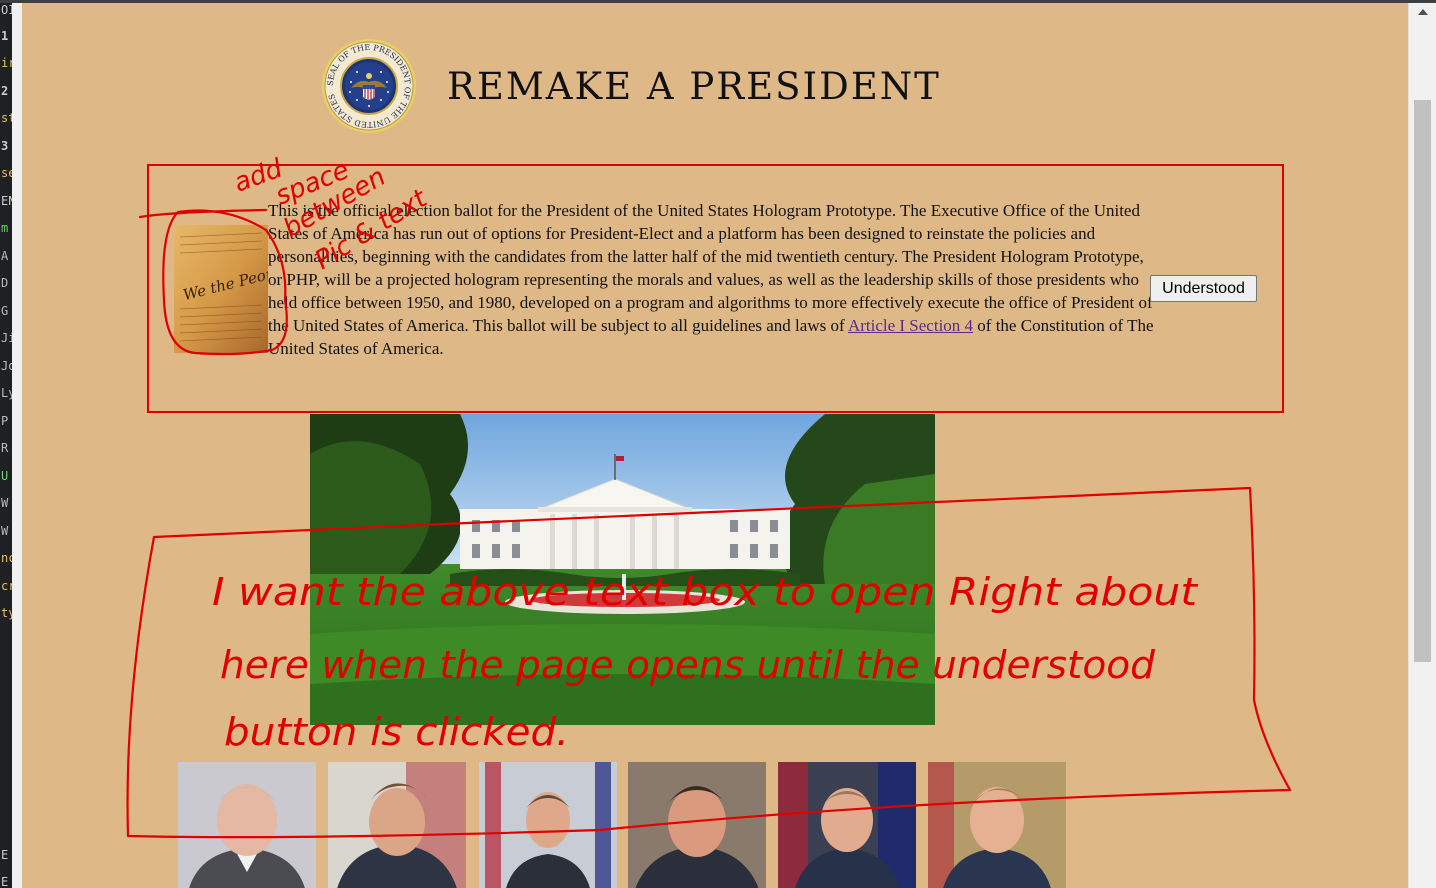 This screenshot has height=888, width=1436. Describe the element at coordinates (6, 613) in the screenshot. I see `gutter-char: ty` at that location.